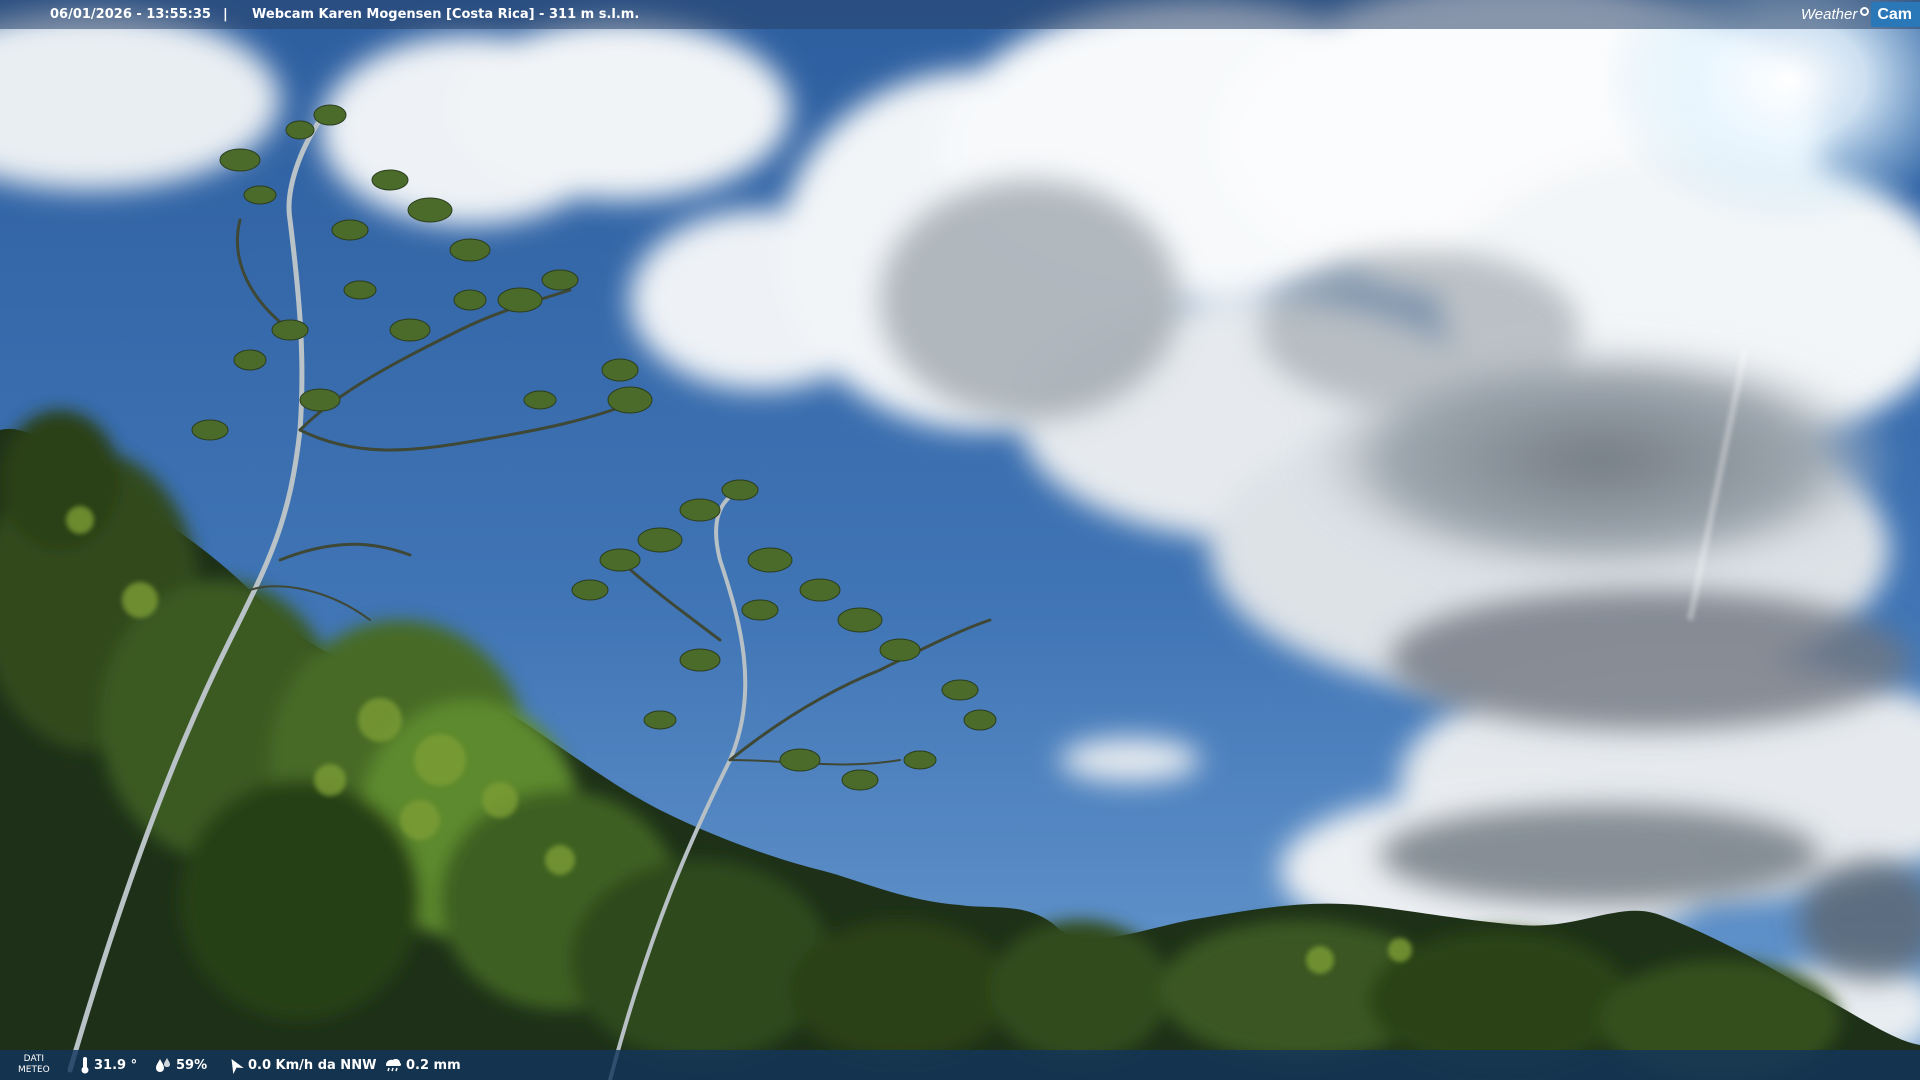 This screenshot has width=1920, height=1080. I want to click on logo-word-weather: Weather, so click(1829, 14).